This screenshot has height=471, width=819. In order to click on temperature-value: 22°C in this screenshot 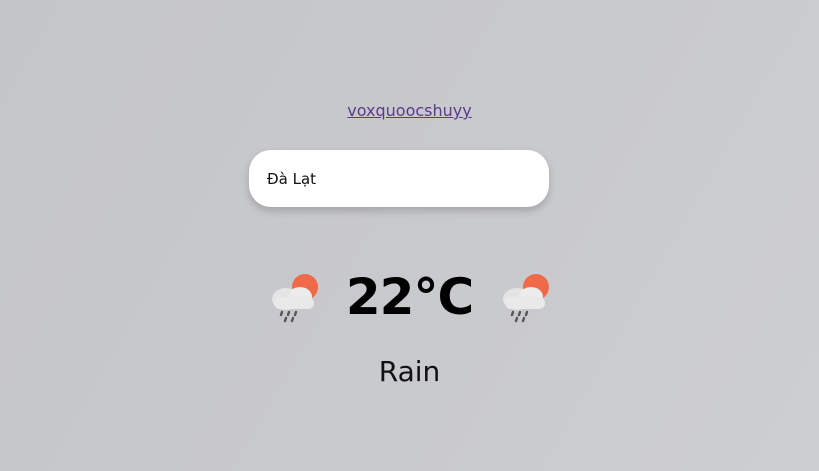, I will do `click(409, 297)`.